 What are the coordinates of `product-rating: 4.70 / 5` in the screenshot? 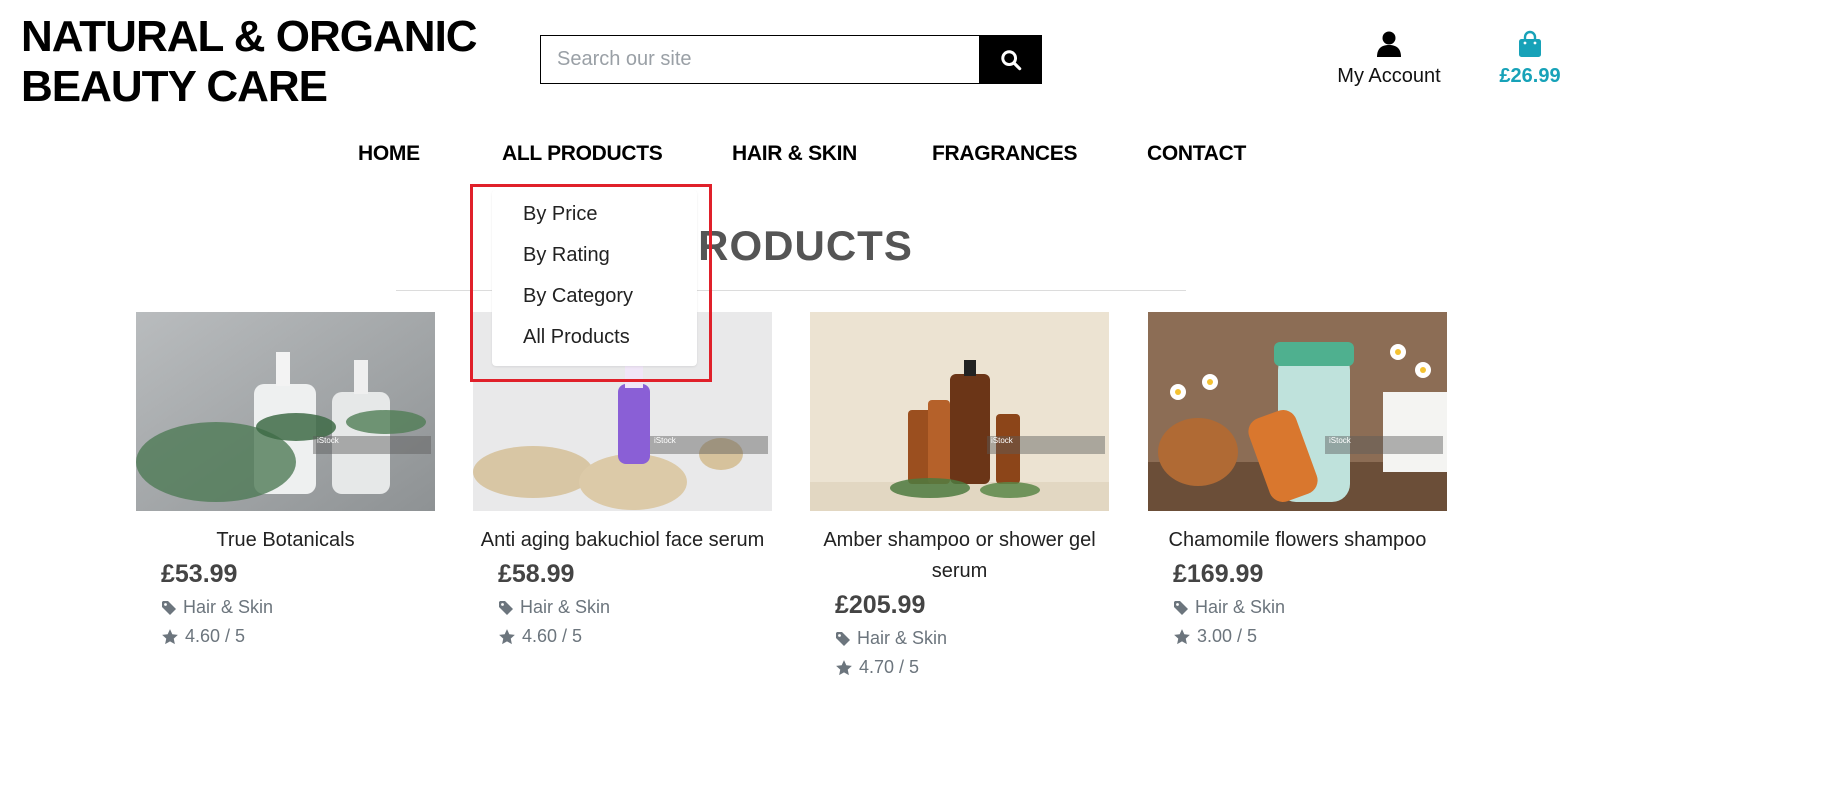 It's located at (959, 667).